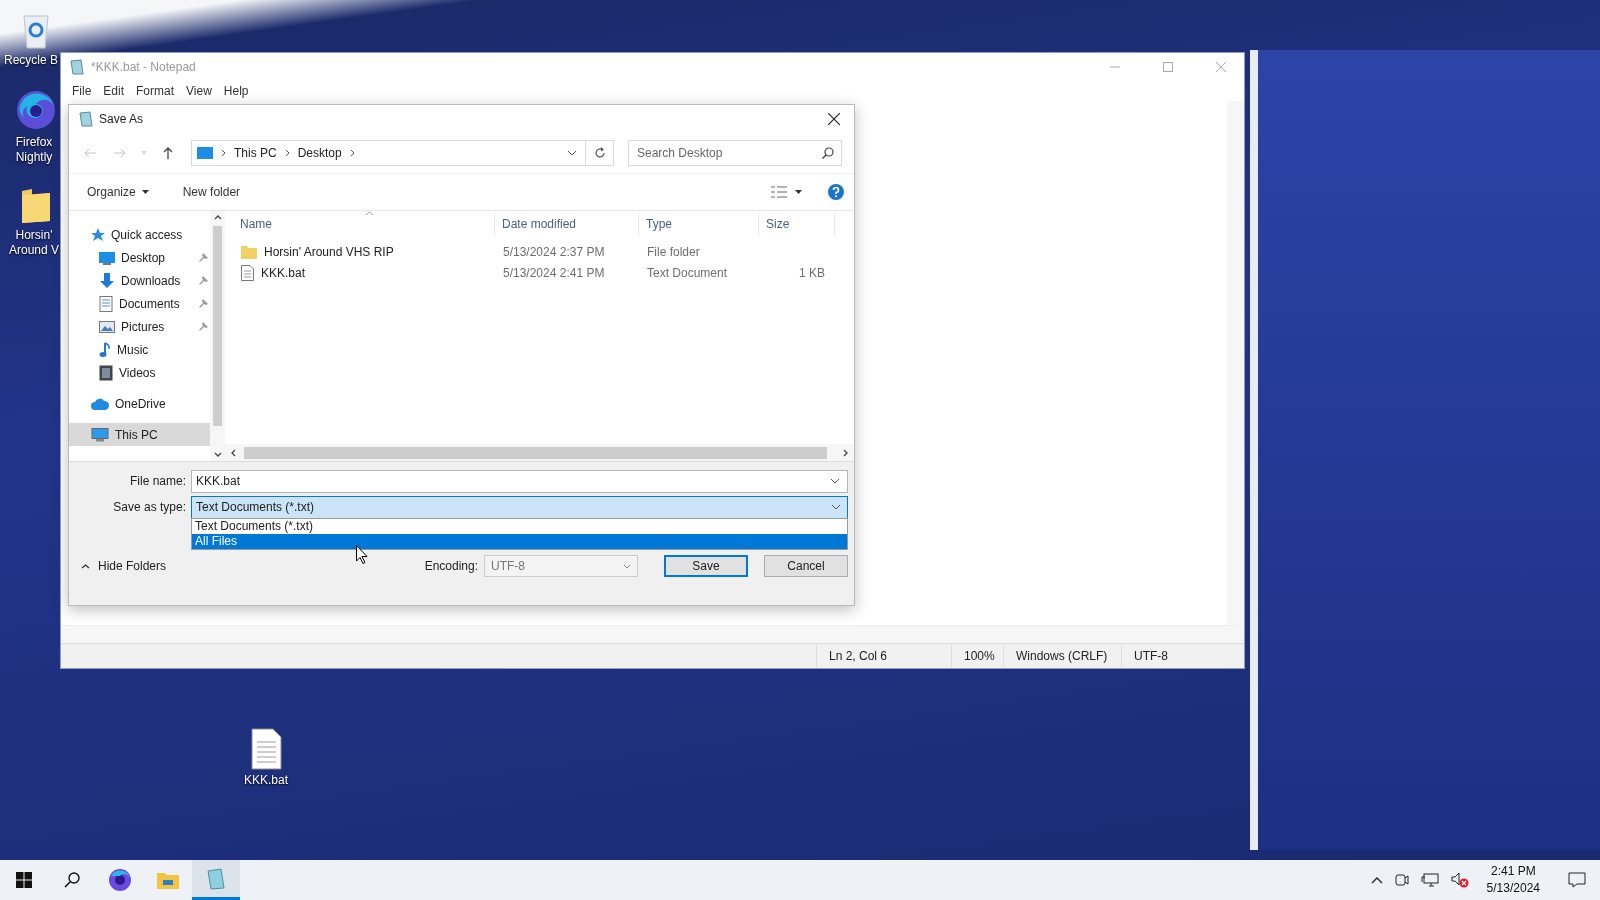 This screenshot has width=1600, height=900. What do you see at coordinates (24, 880) in the screenshot?
I see `windows-logo-icon` at bounding box center [24, 880].